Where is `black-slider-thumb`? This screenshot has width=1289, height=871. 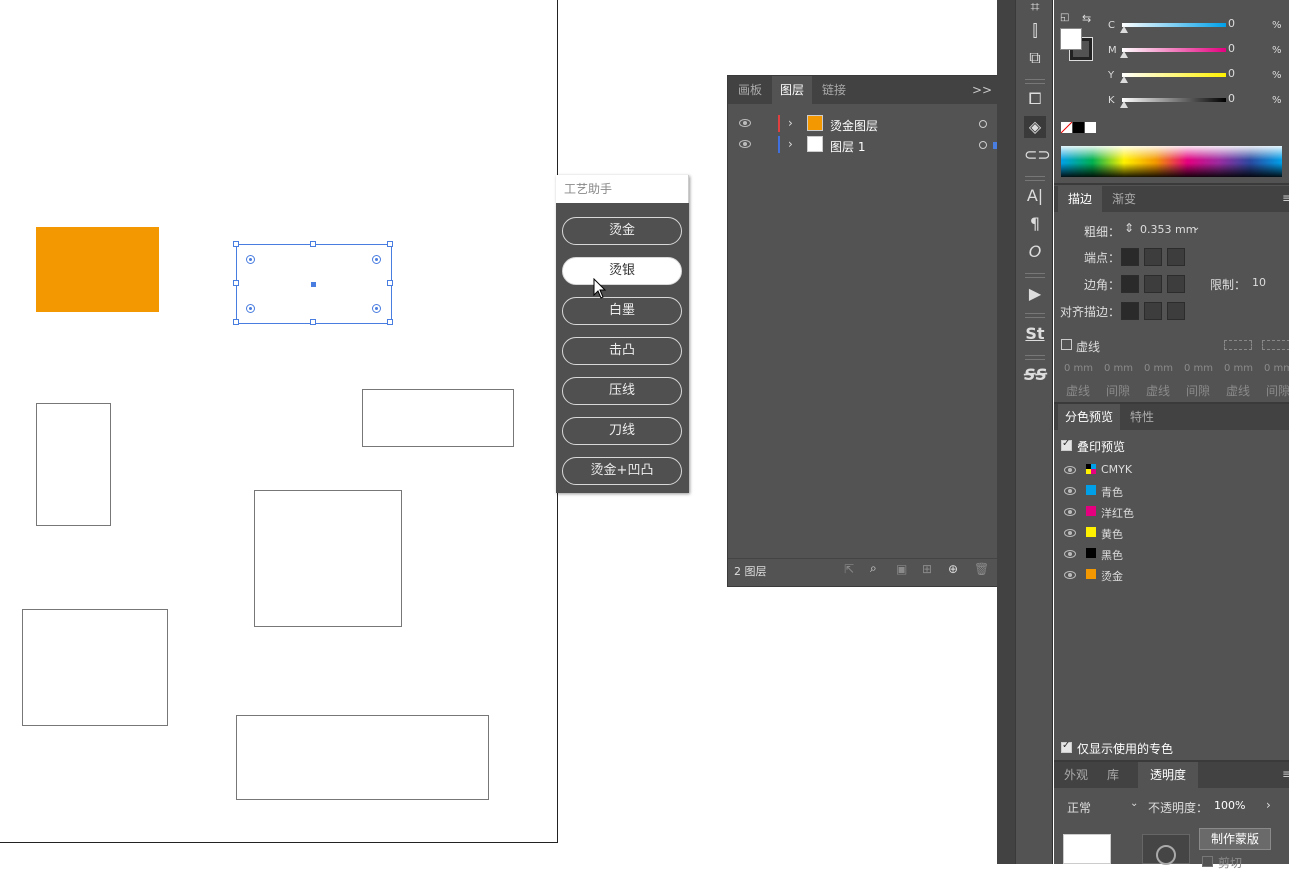 black-slider-thumb is located at coordinates (1124, 104).